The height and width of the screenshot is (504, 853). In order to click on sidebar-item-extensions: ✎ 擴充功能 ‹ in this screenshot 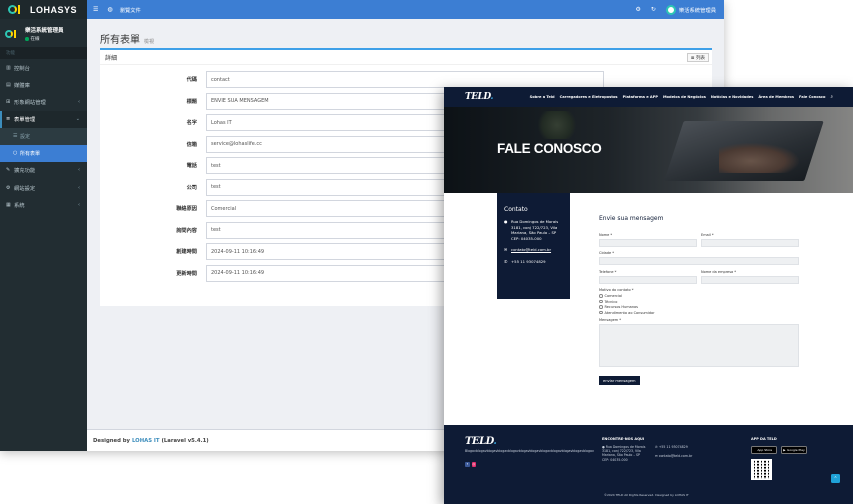, I will do `click(43, 170)`.